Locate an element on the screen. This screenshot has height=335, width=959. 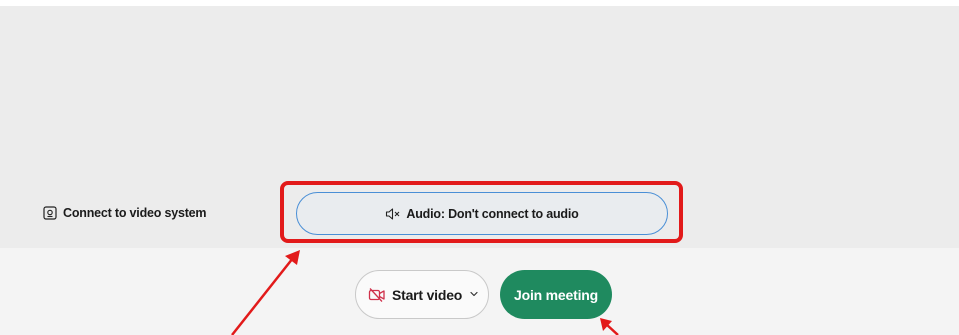
audio-connection-label: Audio: Don't connect to audio is located at coordinates (492, 213).